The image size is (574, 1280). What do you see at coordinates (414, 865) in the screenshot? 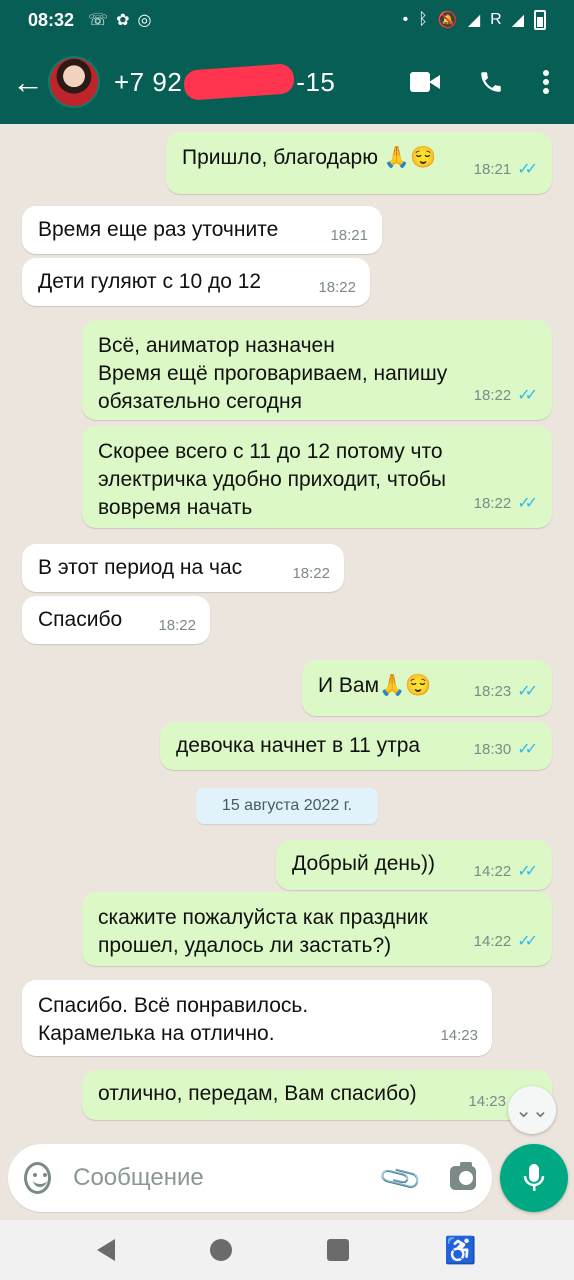
I see `message-outgoing: Добрый день)) 14:22 ✓✓` at bounding box center [414, 865].